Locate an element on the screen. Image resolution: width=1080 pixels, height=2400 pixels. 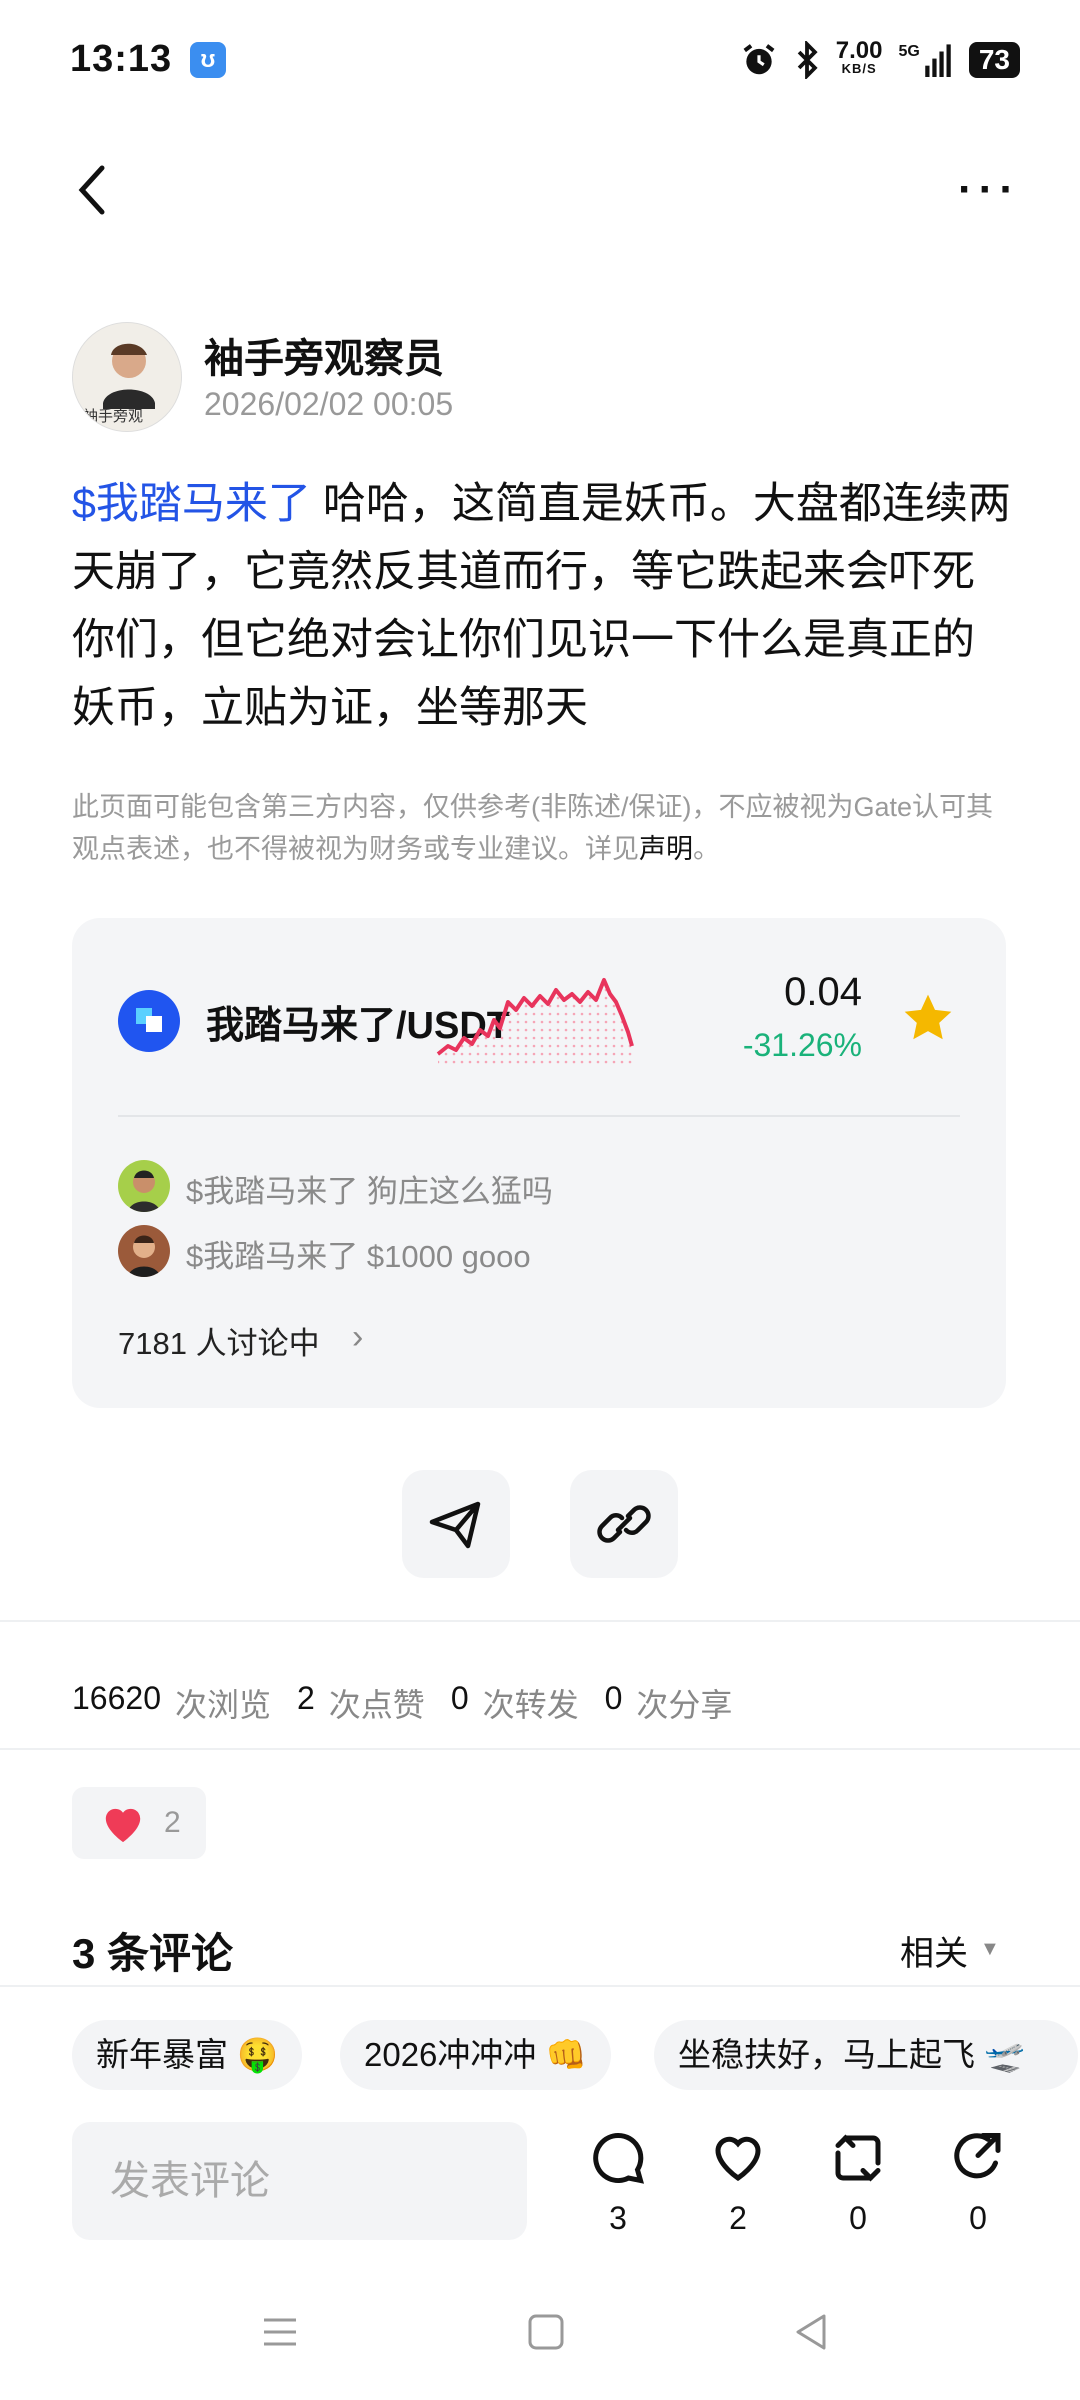
back-arrow-icon is located at coordinates (93, 190).